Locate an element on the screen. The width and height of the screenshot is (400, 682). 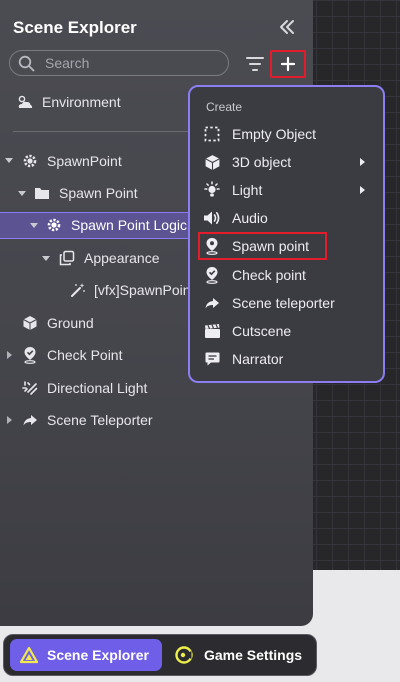
plus-icon is located at coordinates (288, 64).